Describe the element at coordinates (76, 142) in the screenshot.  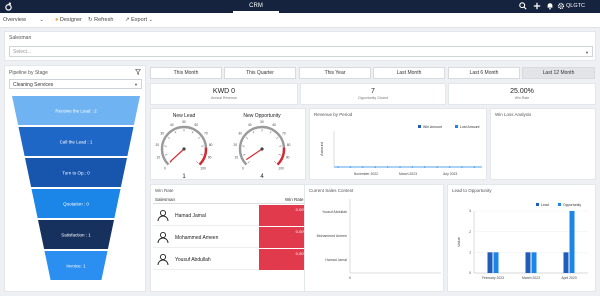
I see `funnel-stage-label: Call the Lead : 1` at that location.